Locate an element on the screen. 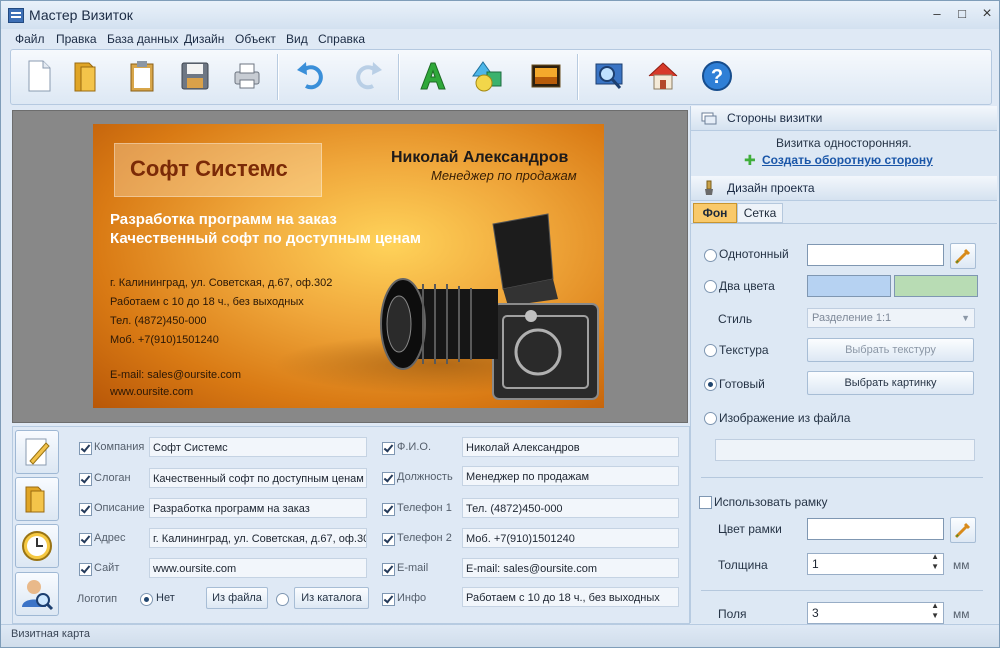 Image resolution: width=1000 pixels, height=648 pixels. frame-color-box is located at coordinates (875, 529).